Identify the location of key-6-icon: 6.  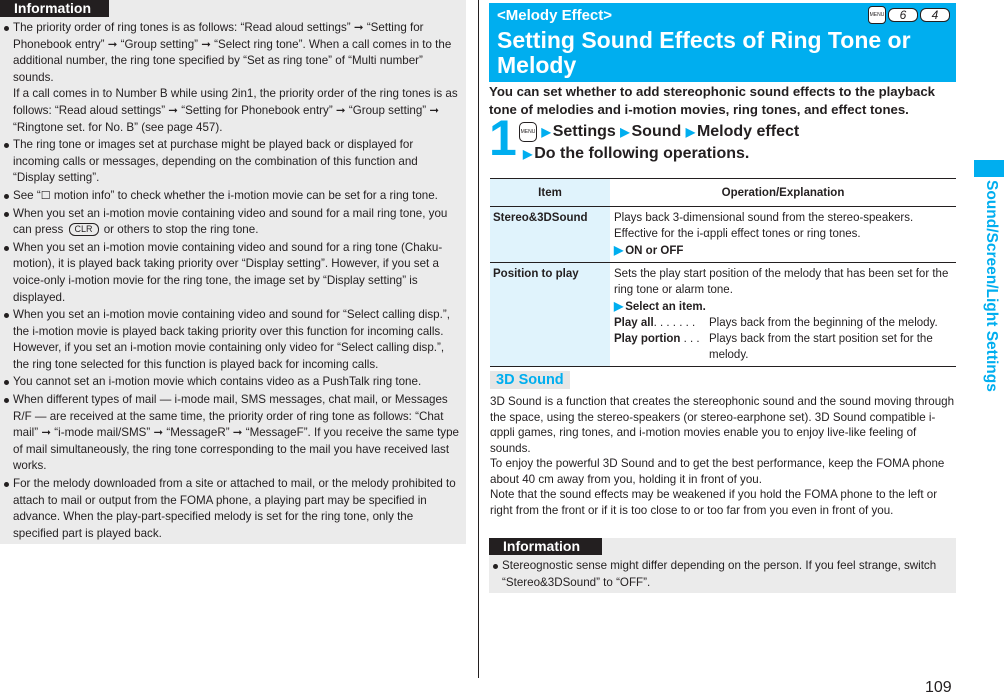
(903, 15).